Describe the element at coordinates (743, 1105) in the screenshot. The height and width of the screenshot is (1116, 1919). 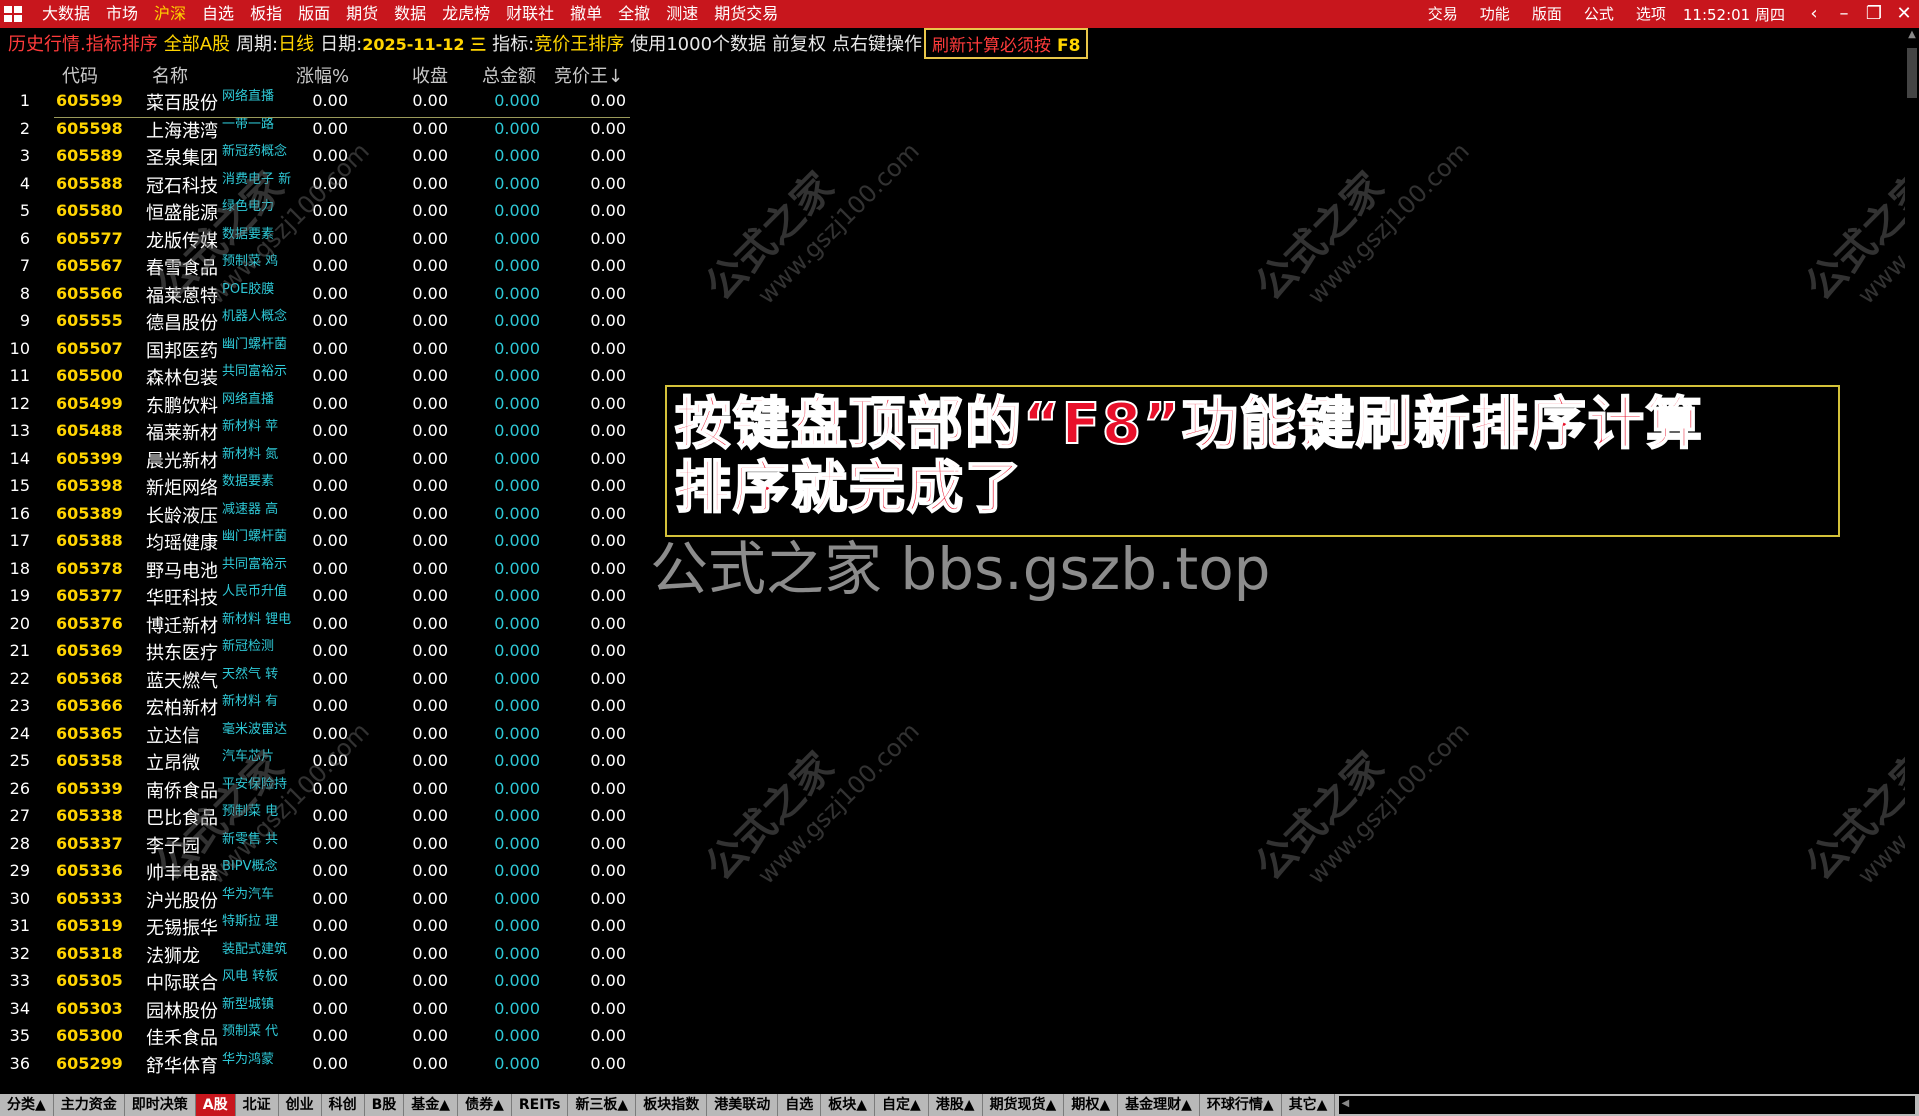
I see `bottom-tab: 港美联动` at that location.